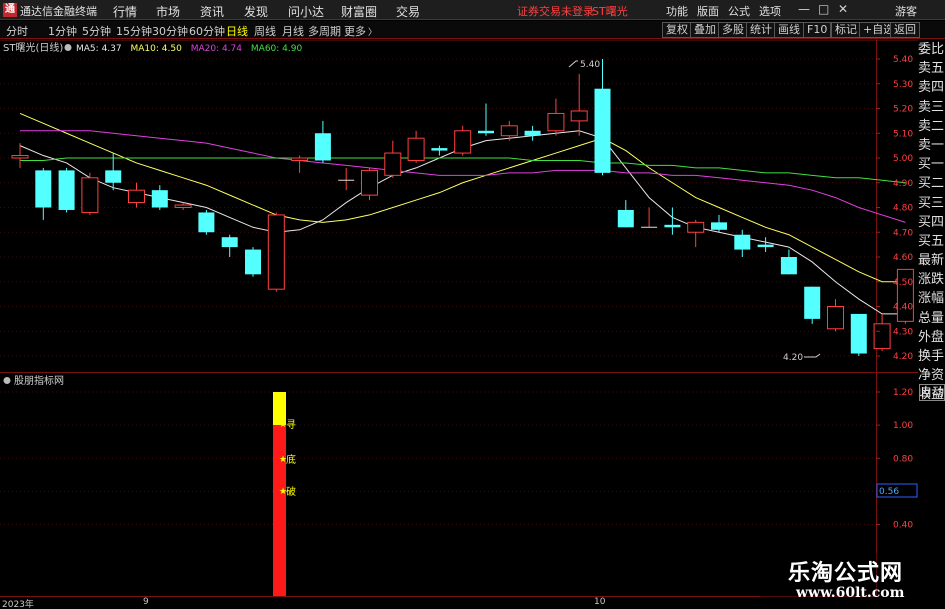 The width and height of the screenshot is (945, 609). What do you see at coordinates (408, 11) in the screenshot?
I see `menu-trade: 交易` at bounding box center [408, 11].